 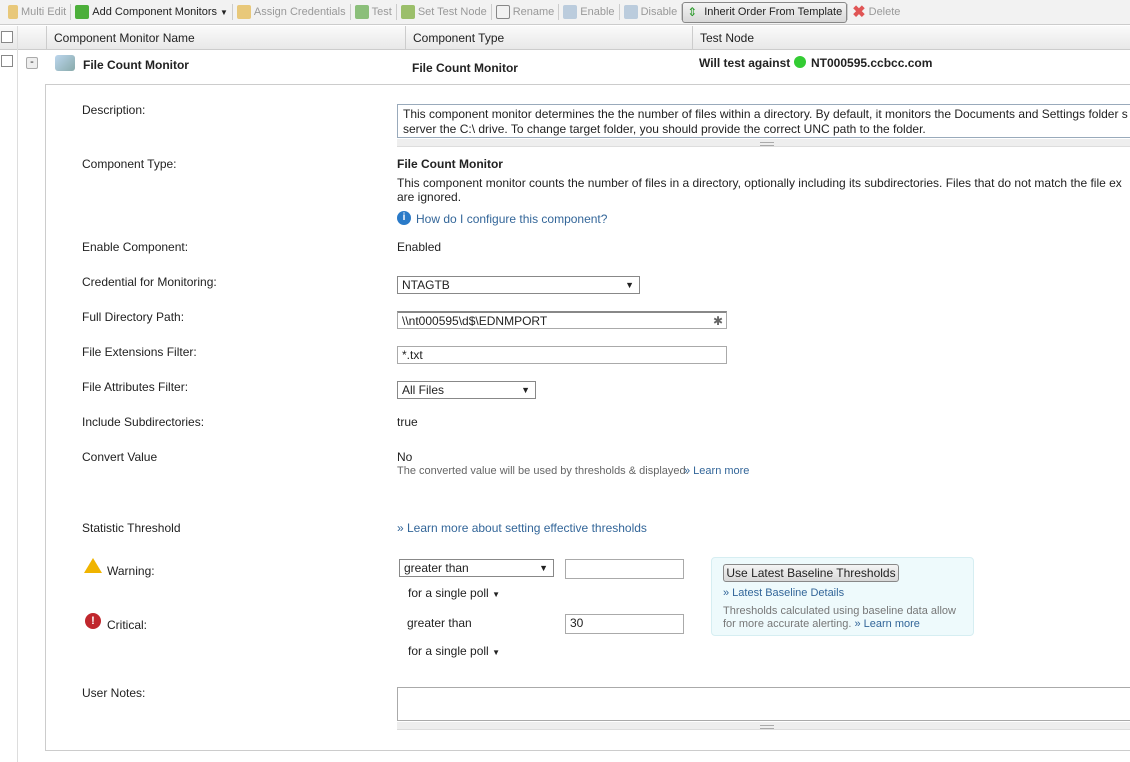 What do you see at coordinates (548, 38) in the screenshot?
I see `column-type: Component Type` at bounding box center [548, 38].